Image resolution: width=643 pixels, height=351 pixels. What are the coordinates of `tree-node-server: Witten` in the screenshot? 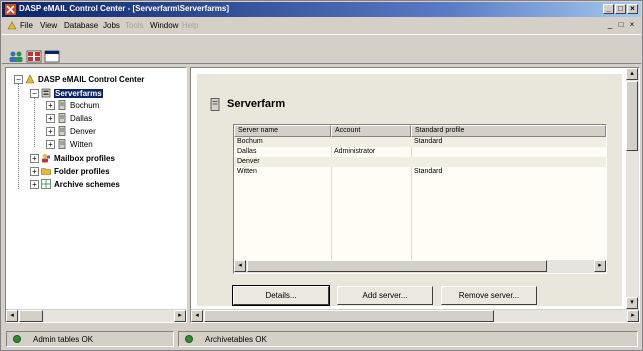 It's located at (75, 144).